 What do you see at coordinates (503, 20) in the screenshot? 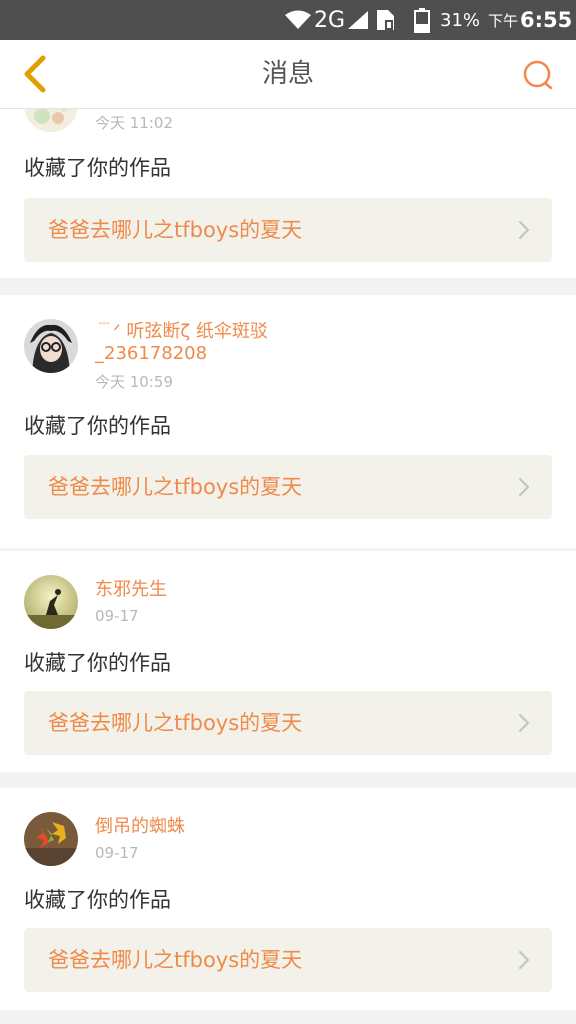
I see `clock-ampm: 下午` at bounding box center [503, 20].